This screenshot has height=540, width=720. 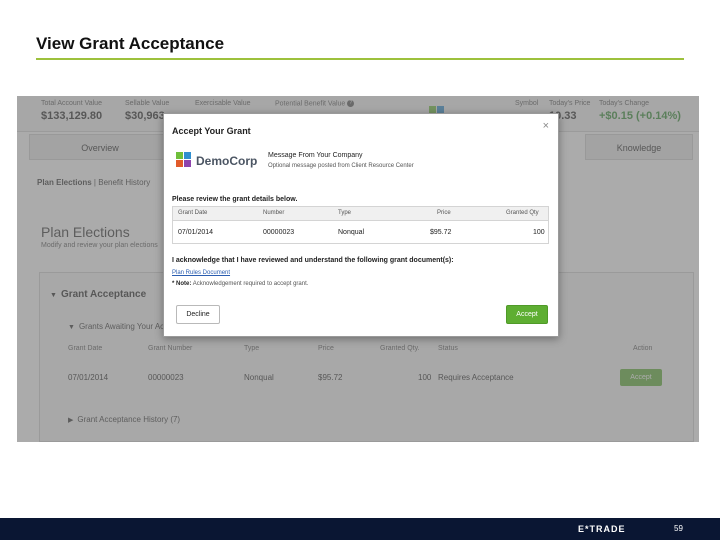 What do you see at coordinates (315, 155) in the screenshot?
I see `company-message-label: Message From Your Company` at bounding box center [315, 155].